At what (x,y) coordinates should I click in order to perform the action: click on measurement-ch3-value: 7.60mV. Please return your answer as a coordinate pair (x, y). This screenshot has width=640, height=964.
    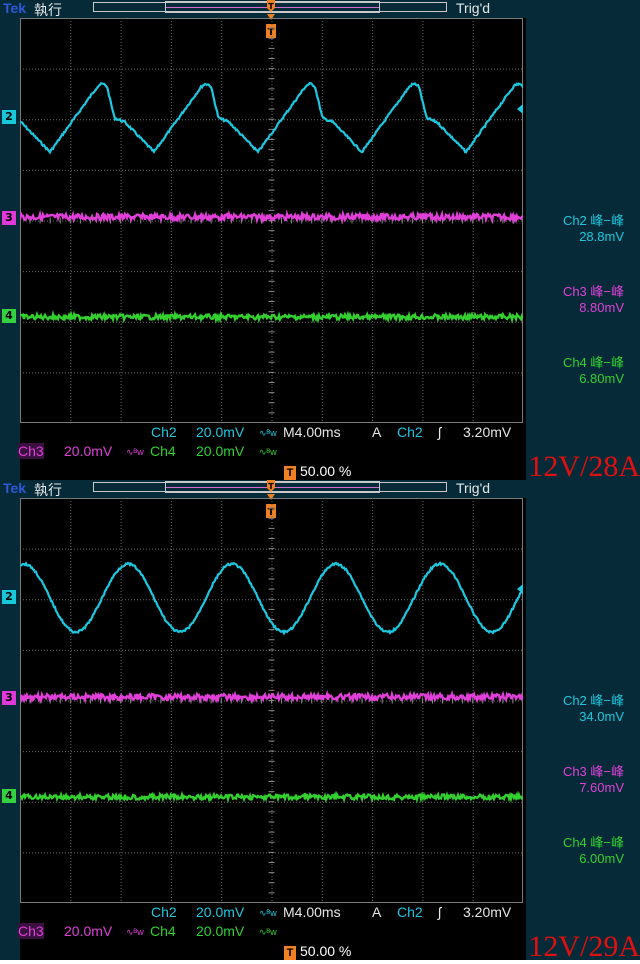
    Looking at the image, I should click on (601, 787).